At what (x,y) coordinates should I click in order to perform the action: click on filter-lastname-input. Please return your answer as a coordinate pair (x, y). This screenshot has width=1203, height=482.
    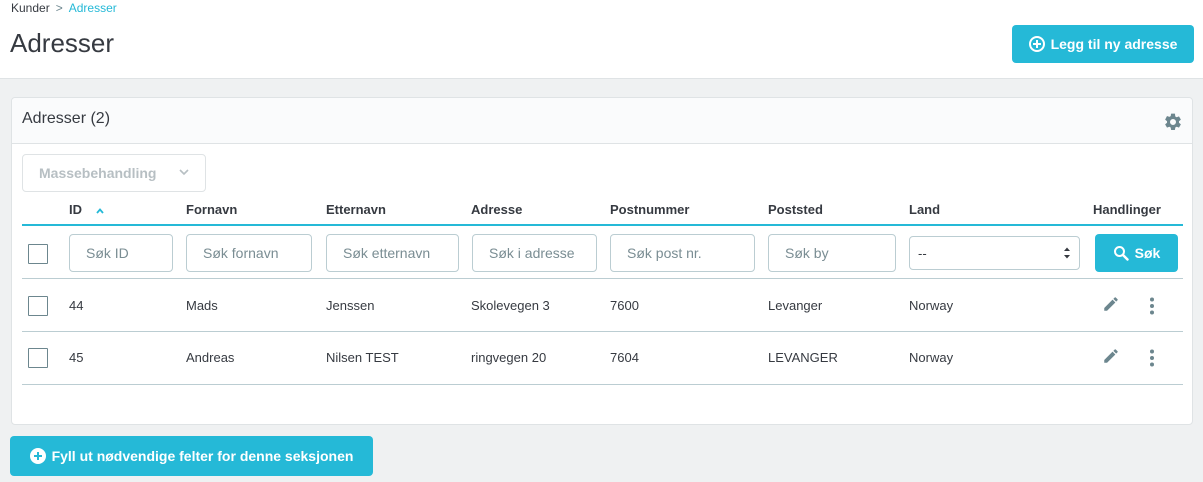
    Looking at the image, I should click on (392, 253).